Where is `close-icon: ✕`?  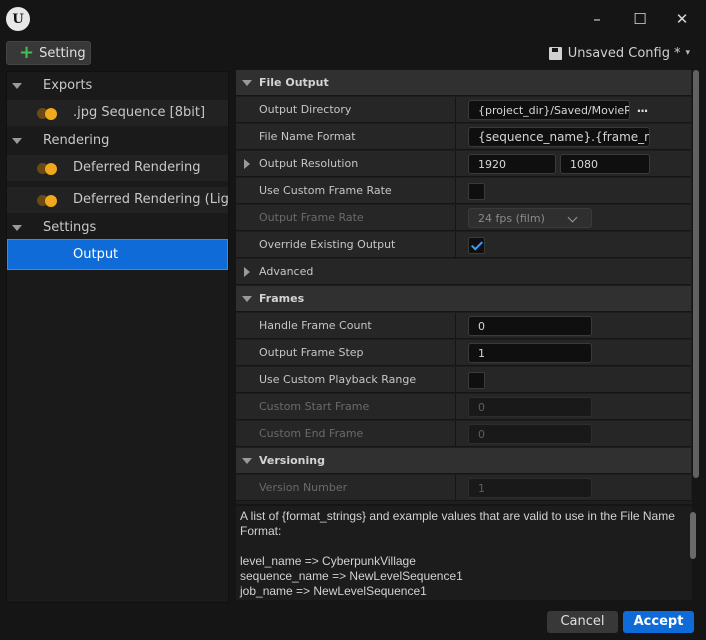 close-icon: ✕ is located at coordinates (682, 19).